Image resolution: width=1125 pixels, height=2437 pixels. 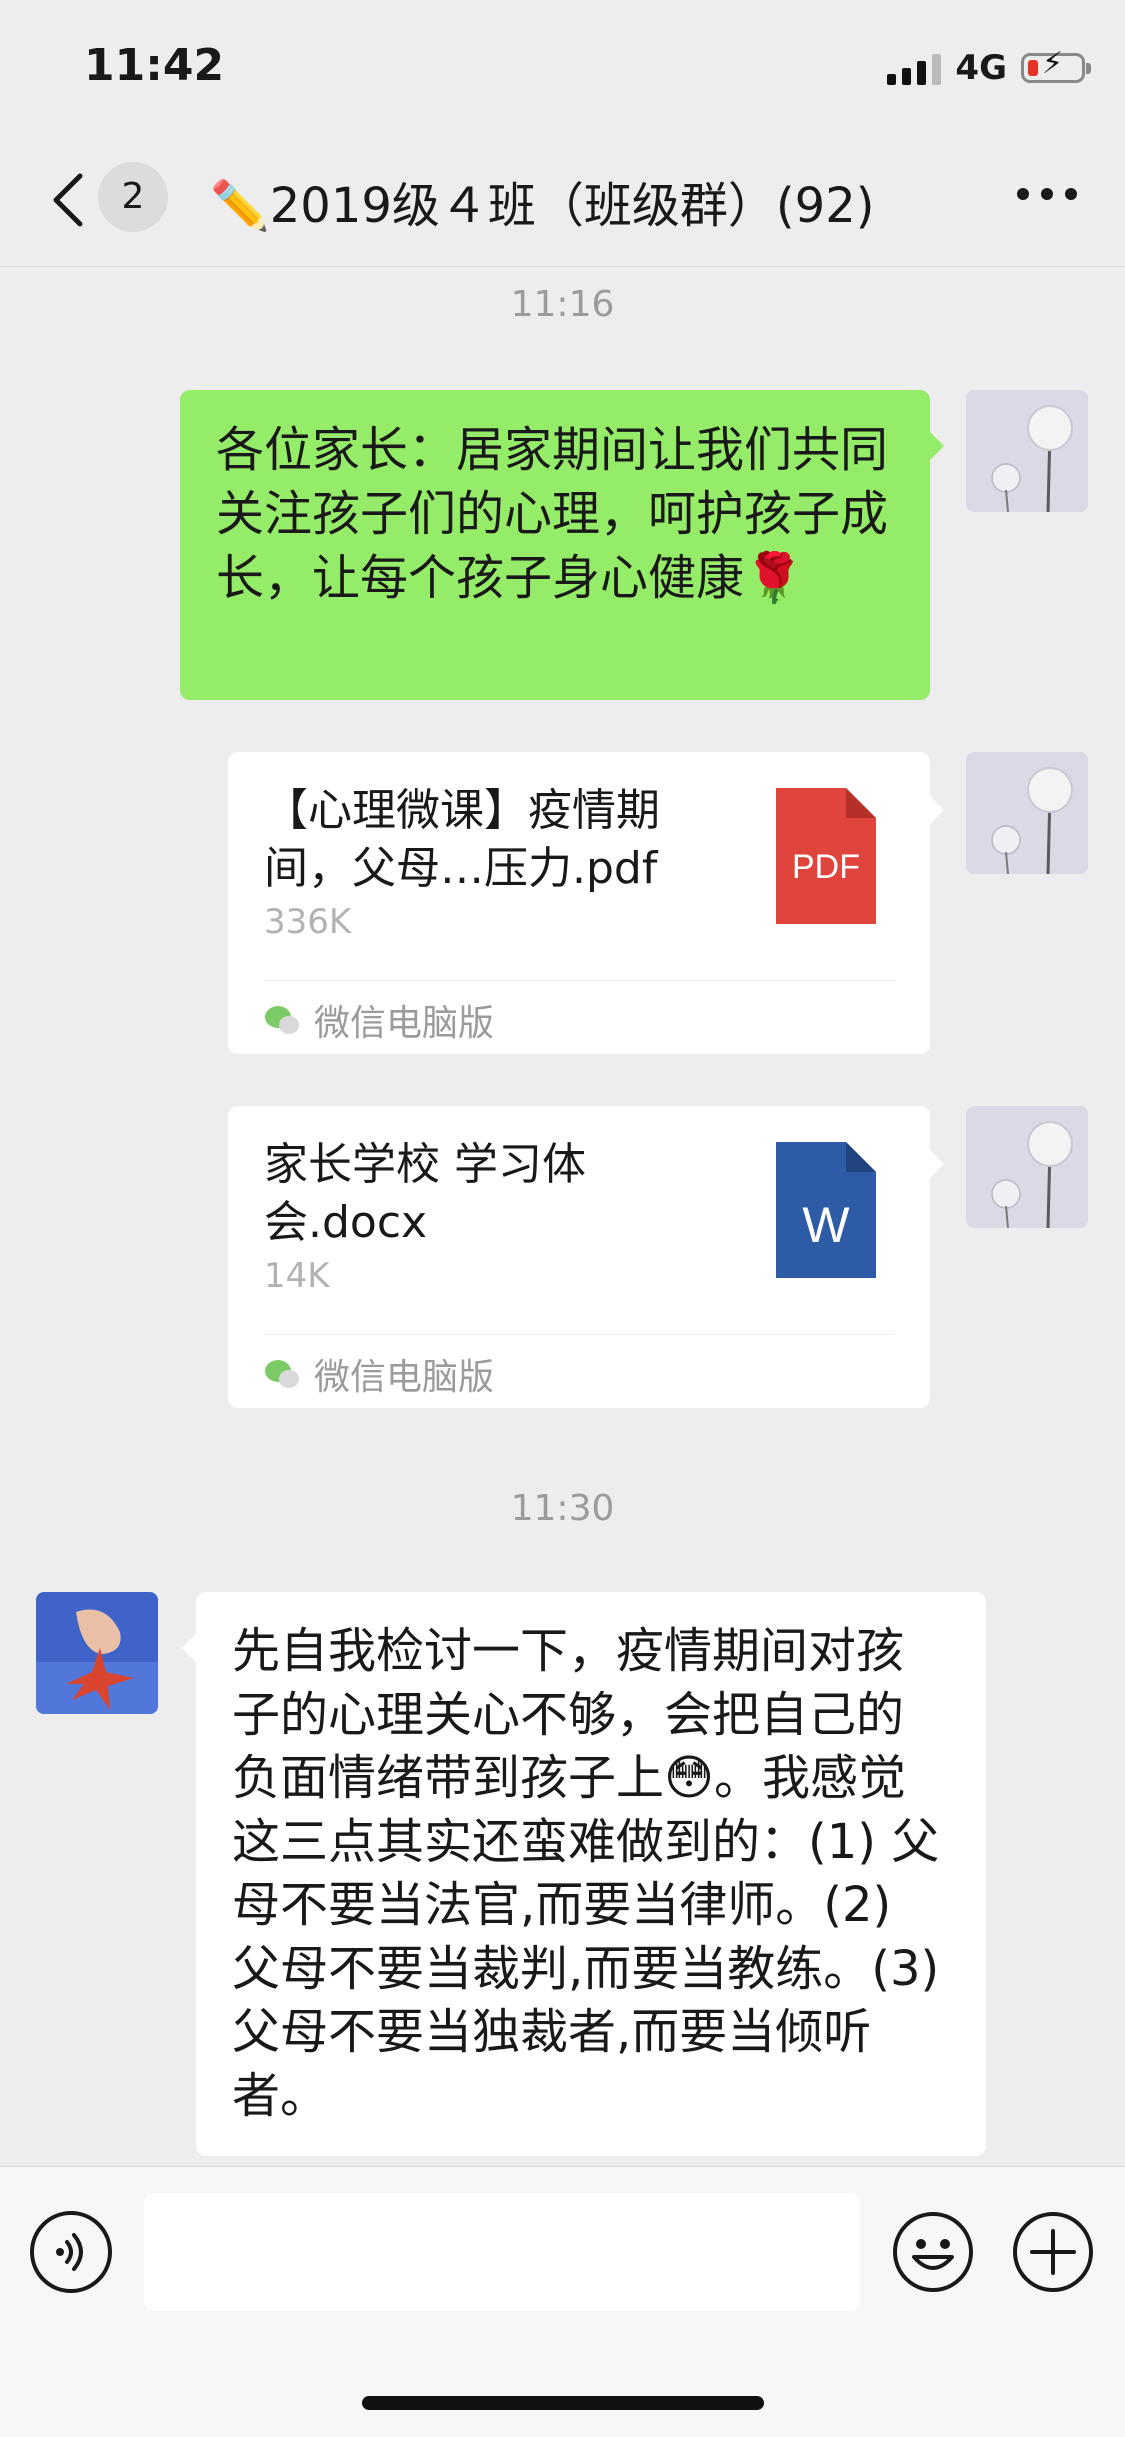 I want to click on file-message-pdf: 【心理微课】疫情期间，父母…压力.pdf 336K PDF 微信电脑版, so click(x=579, y=903).